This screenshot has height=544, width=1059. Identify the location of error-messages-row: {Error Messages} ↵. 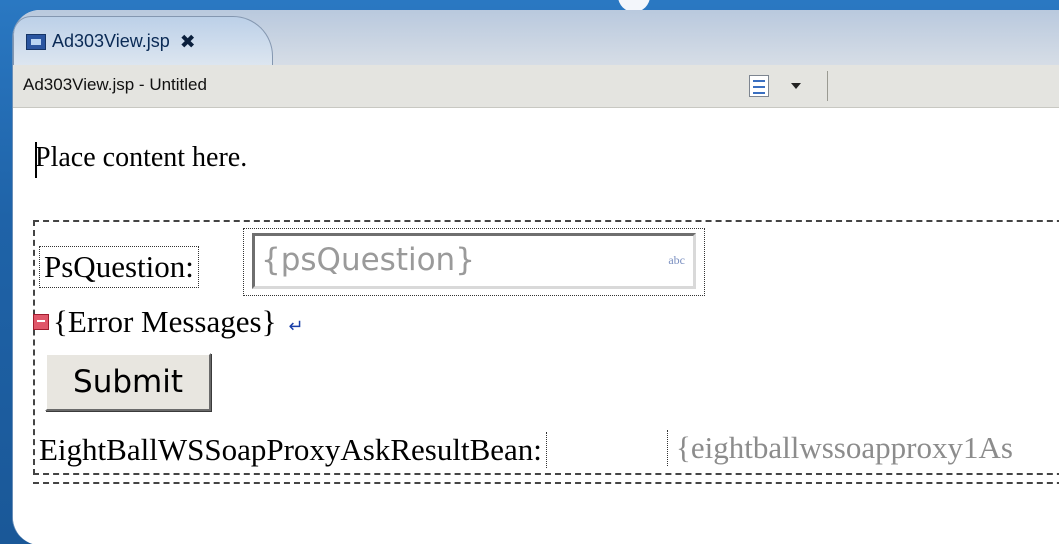
(168, 322).